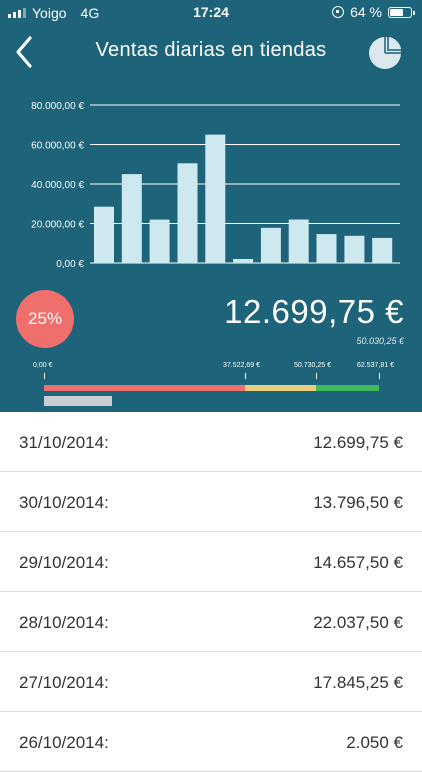 Image resolution: width=422 pixels, height=772 pixels. I want to click on progress-bar, so click(78, 401).